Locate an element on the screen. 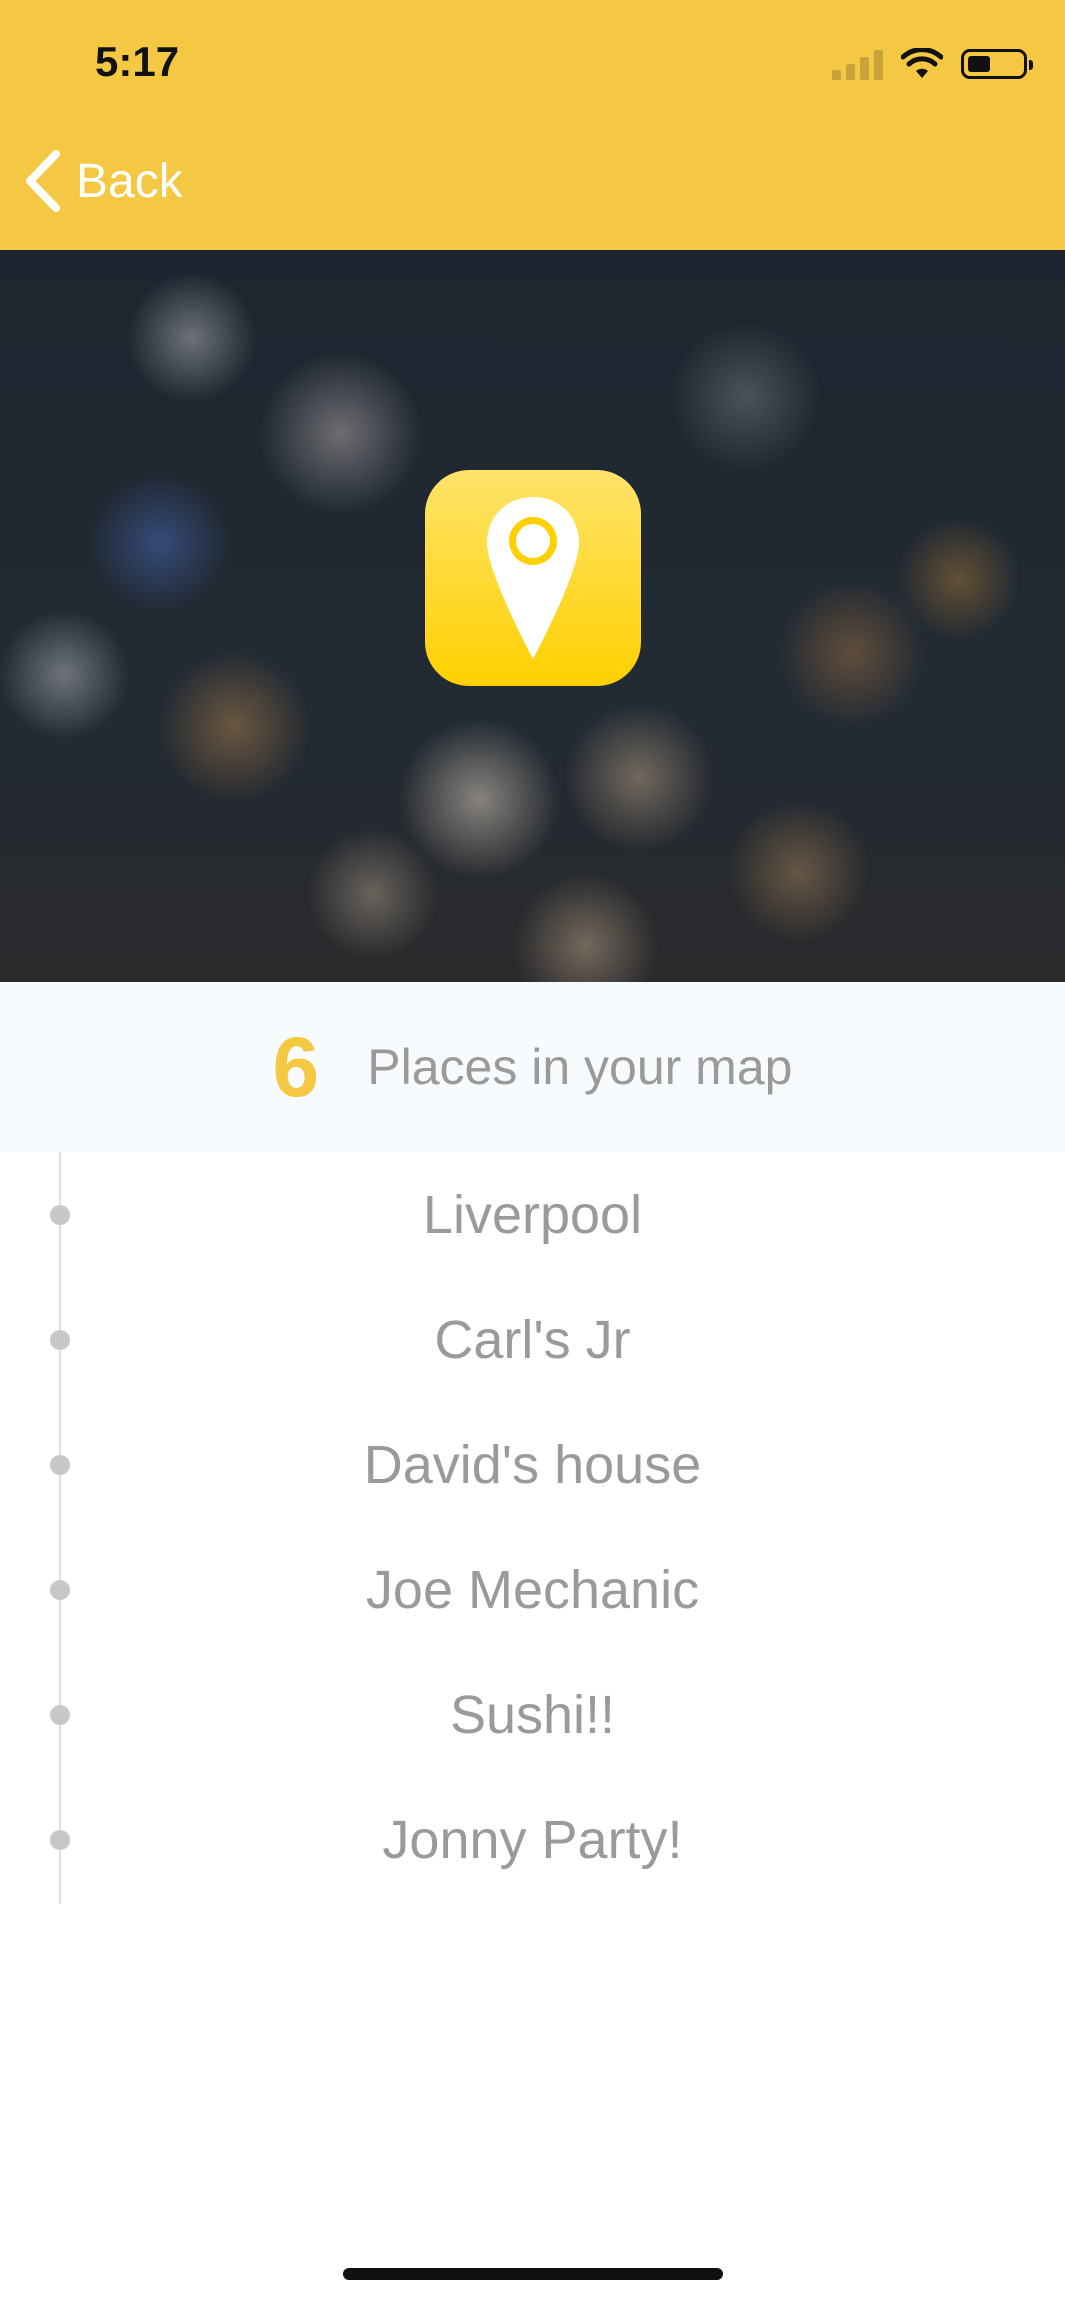 The image size is (1065, 2306). wifi-icon is located at coordinates (922, 63).